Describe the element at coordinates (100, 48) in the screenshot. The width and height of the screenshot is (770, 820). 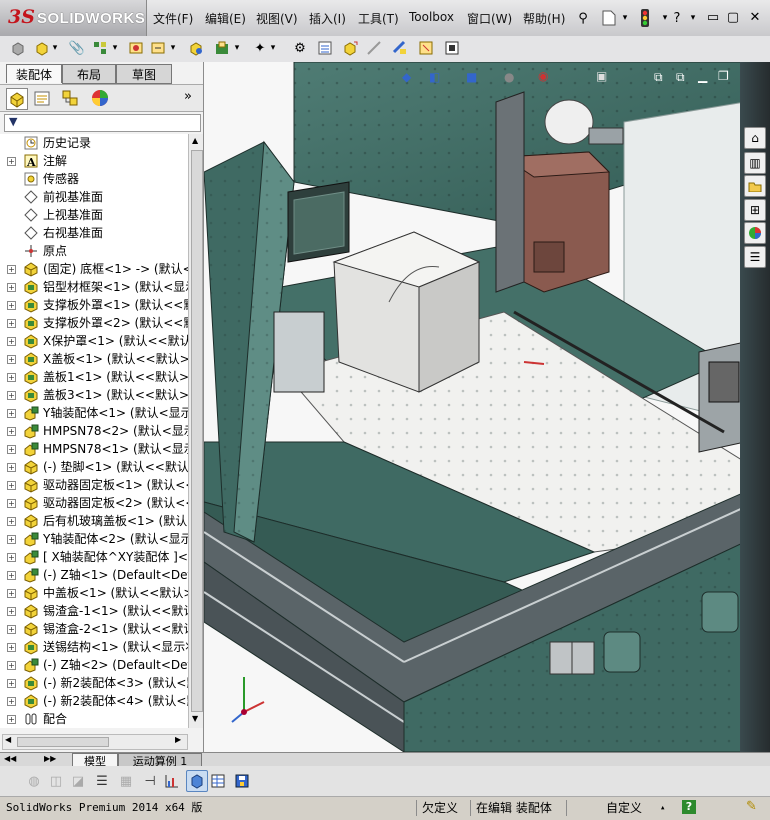
I see `linear-pattern-icon` at that location.